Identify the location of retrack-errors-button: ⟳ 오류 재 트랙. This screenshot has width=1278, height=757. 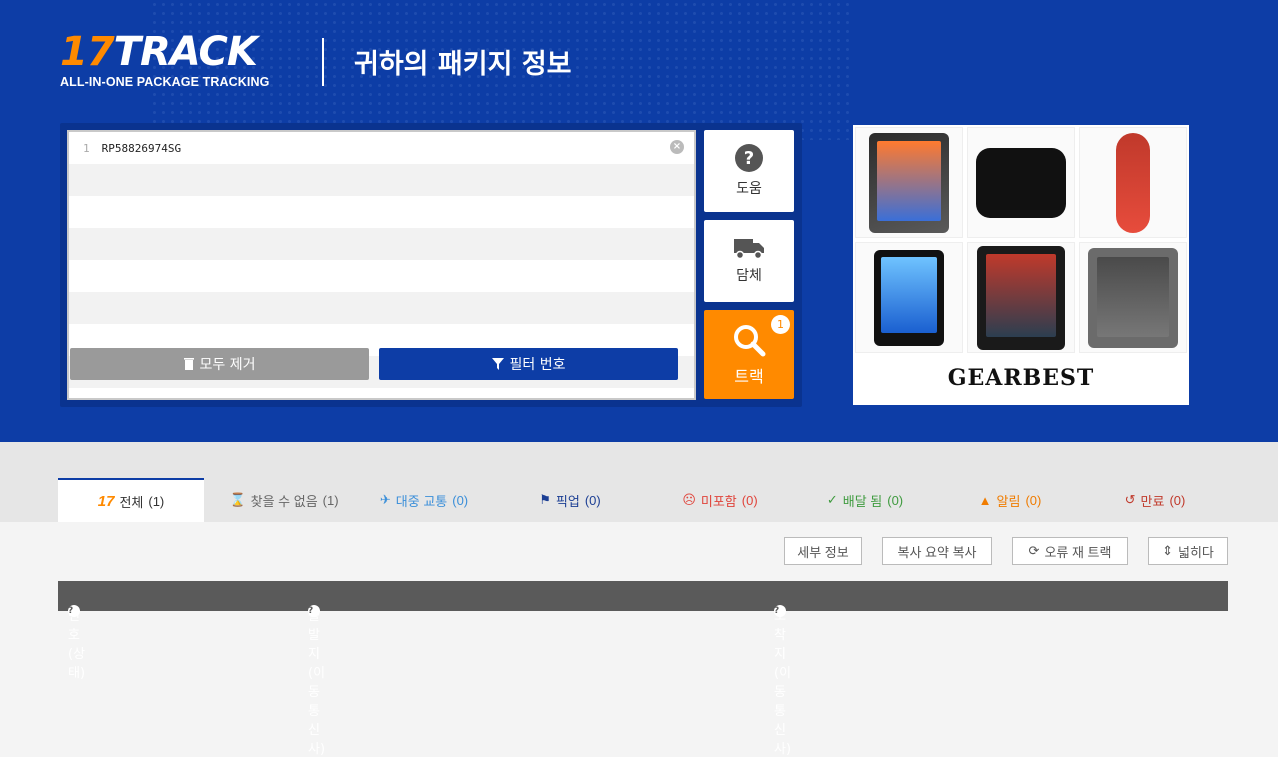
(1070, 551).